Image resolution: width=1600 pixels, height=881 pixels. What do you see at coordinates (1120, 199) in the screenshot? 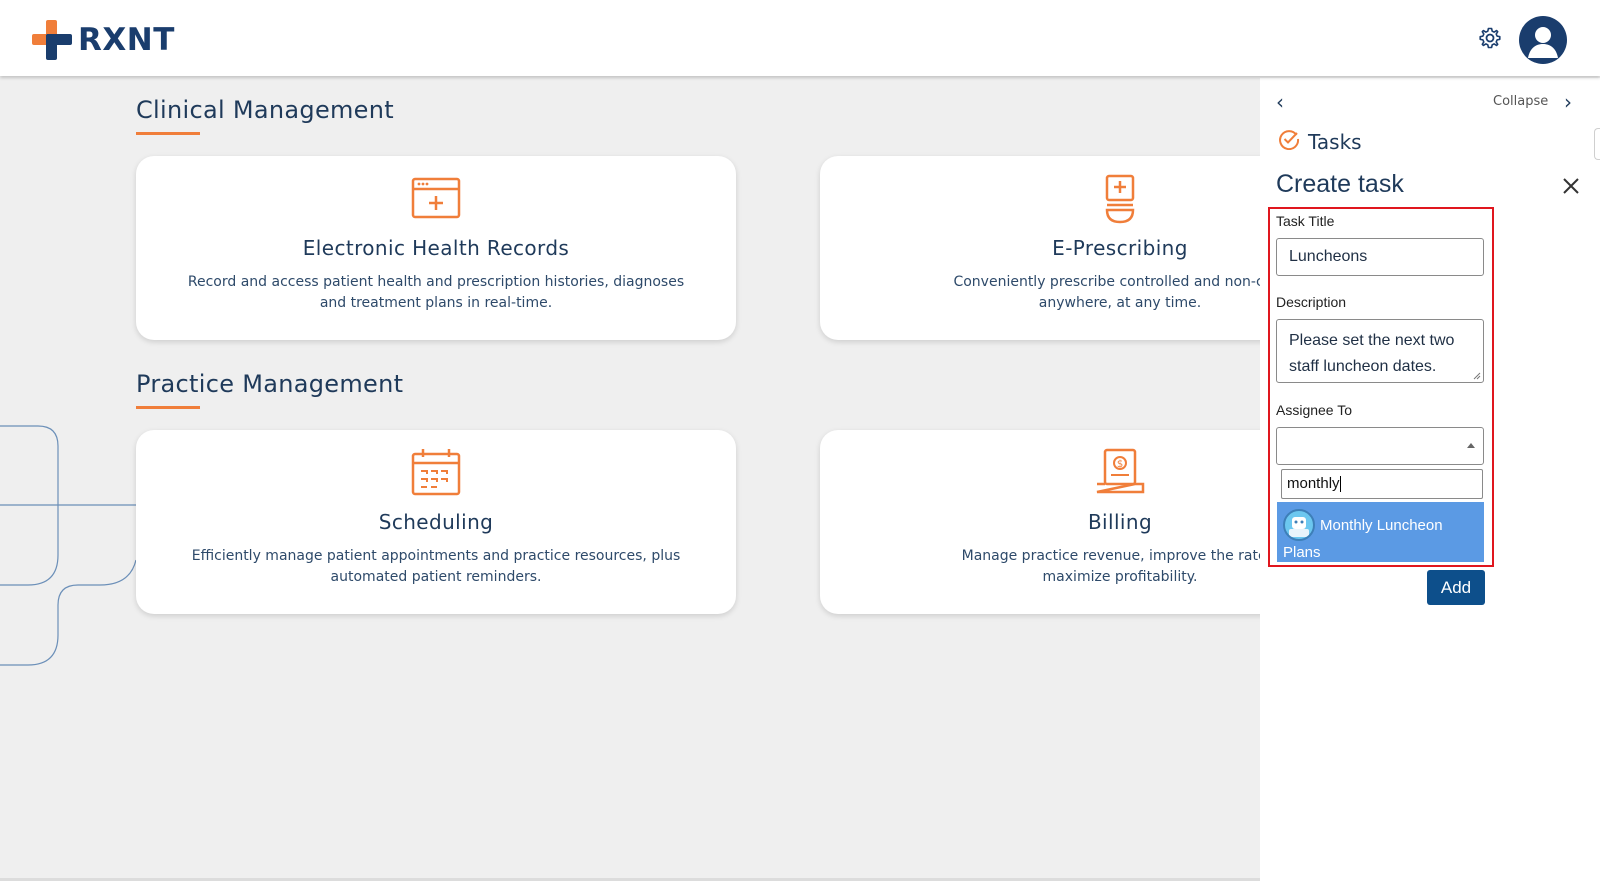
I see `prescription-bottle-icon` at bounding box center [1120, 199].